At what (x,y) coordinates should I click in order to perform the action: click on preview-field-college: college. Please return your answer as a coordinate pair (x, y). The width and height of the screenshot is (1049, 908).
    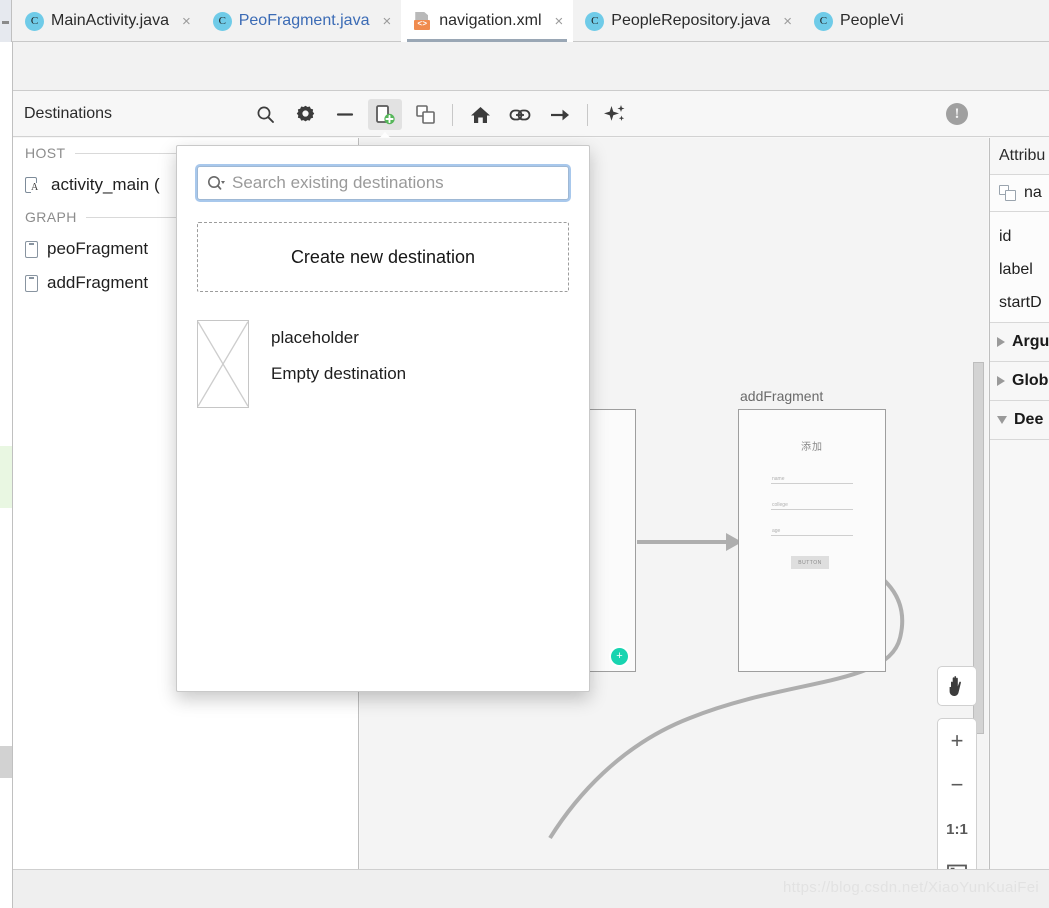
    Looking at the image, I should click on (812, 504).